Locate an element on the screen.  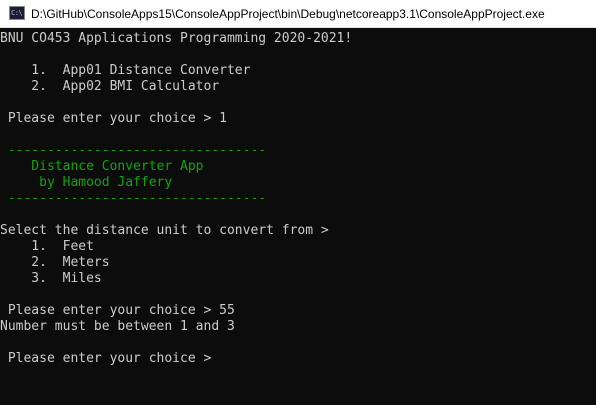
choice-prompt: Please enter your choice > 55 is located at coordinates (117, 310).